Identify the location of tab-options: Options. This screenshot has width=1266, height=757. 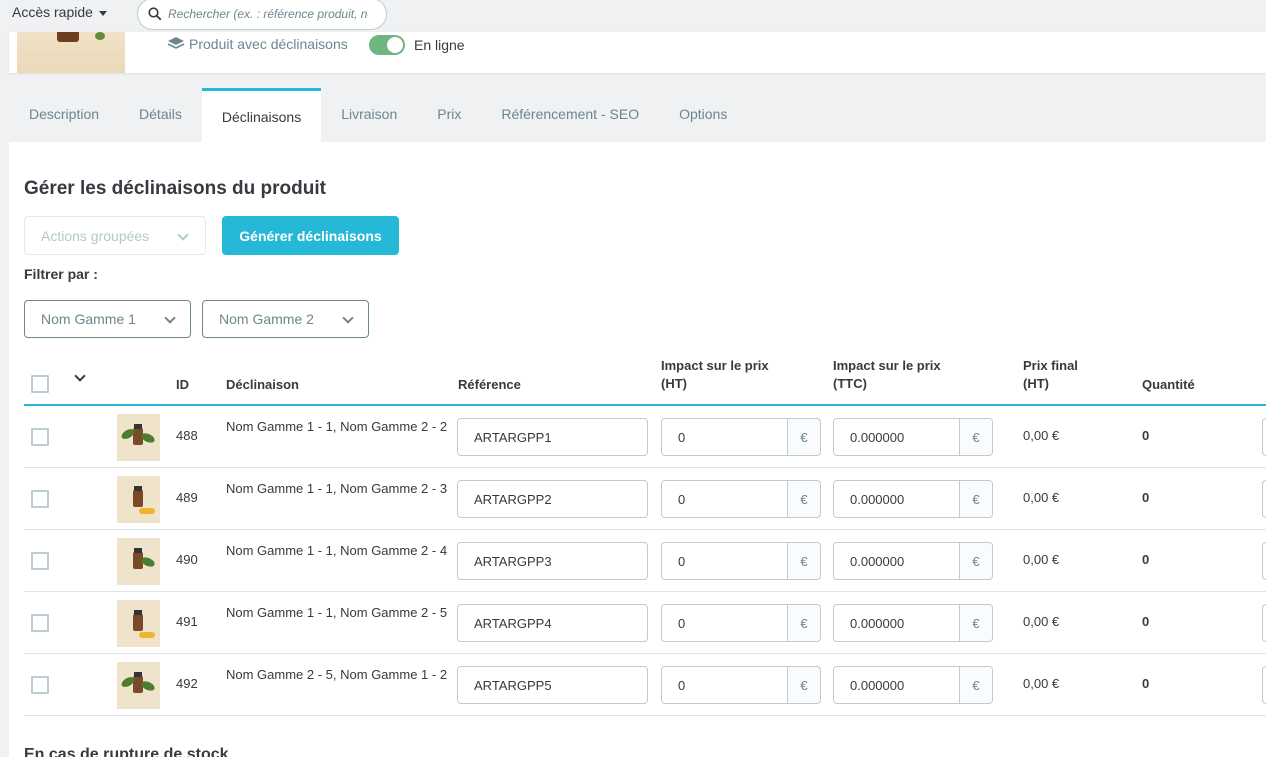
(703, 115).